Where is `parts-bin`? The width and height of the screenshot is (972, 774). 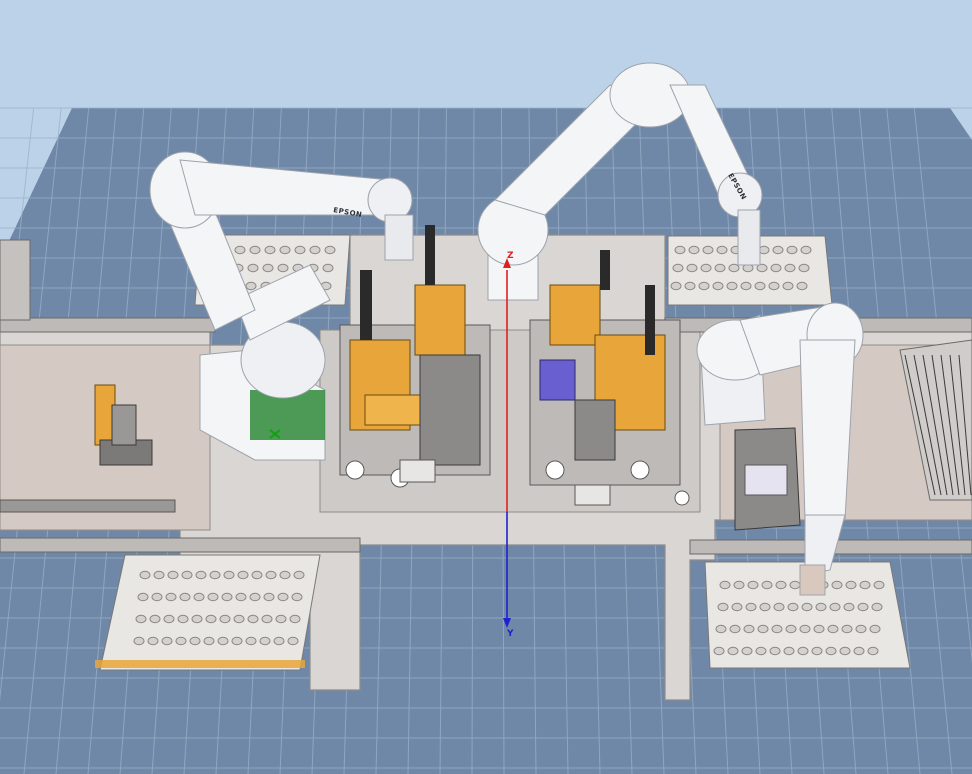 parts-bin is located at coordinates (767, 479).